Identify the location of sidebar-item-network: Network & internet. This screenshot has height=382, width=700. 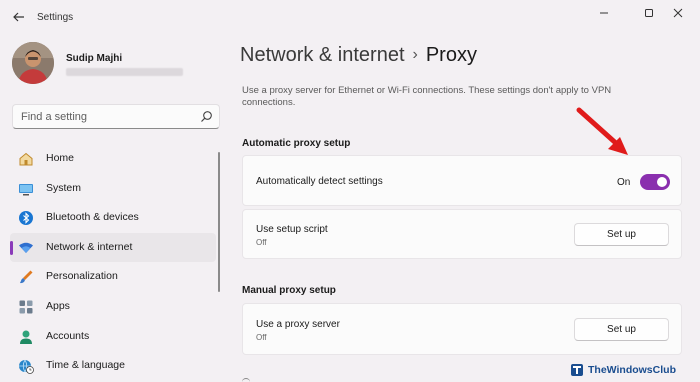
(113, 247).